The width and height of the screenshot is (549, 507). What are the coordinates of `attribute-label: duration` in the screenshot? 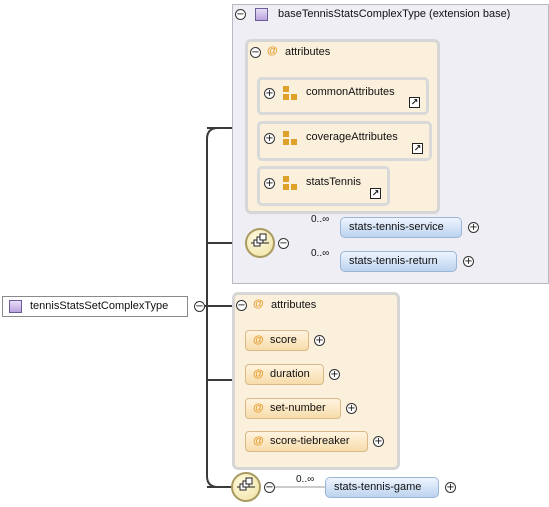 It's located at (290, 374).